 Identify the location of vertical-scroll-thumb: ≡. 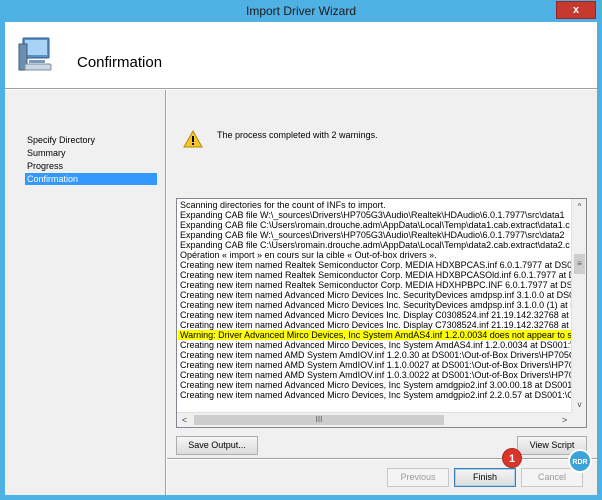
(579, 264).